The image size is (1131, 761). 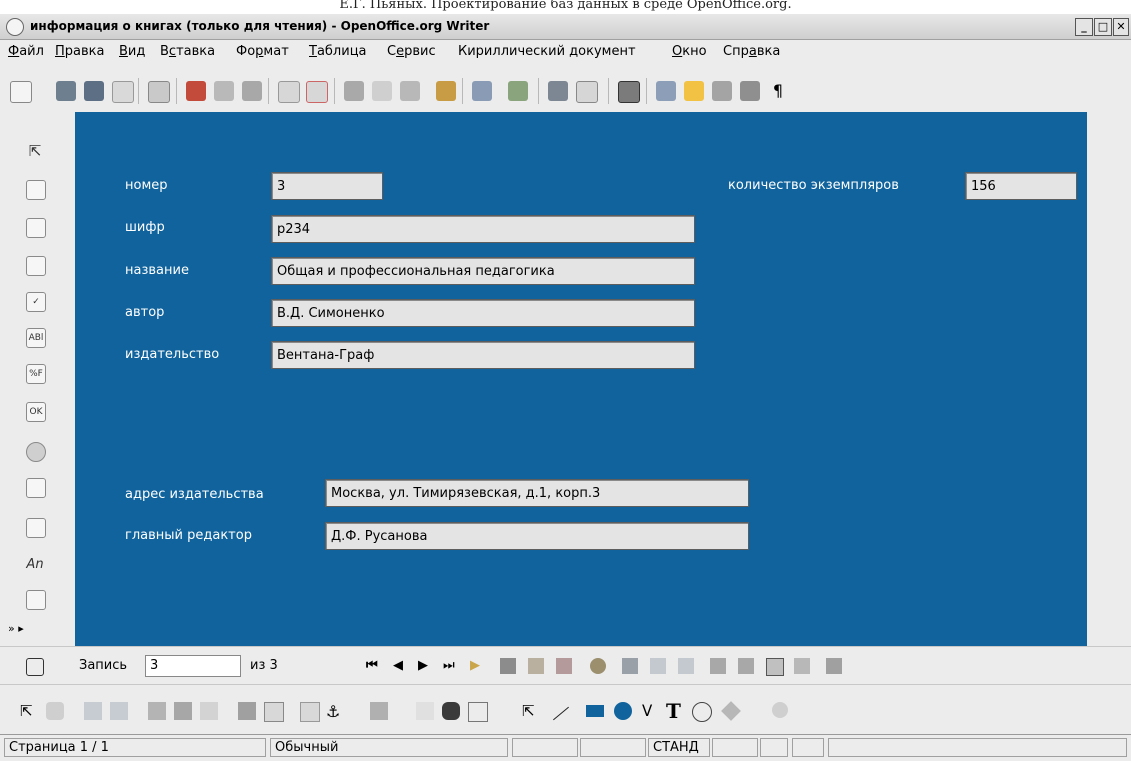 I want to click on cut-icon, so click(x=354, y=91).